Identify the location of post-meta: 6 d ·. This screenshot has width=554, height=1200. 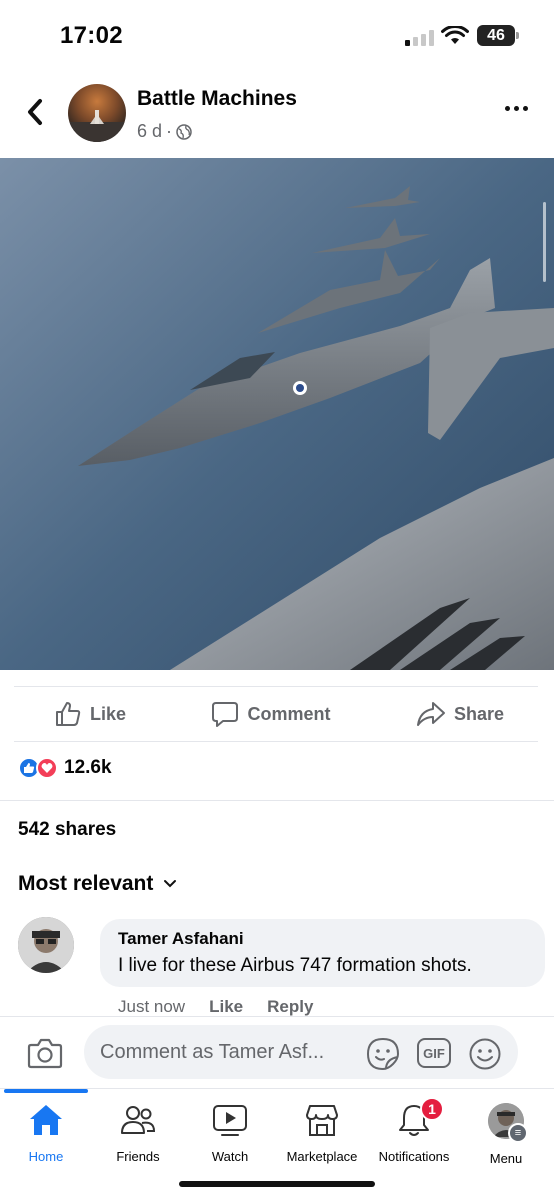
(164, 131).